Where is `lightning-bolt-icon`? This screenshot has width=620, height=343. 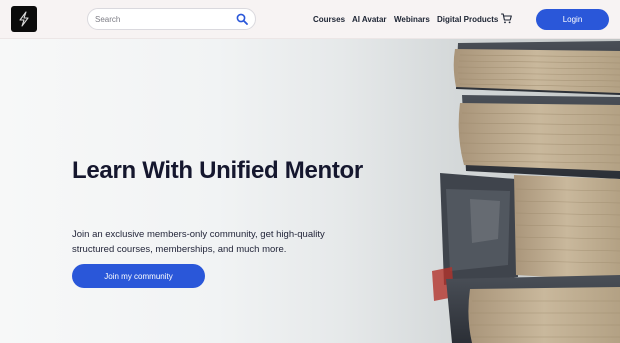
lightning-bolt-icon is located at coordinates (24, 19).